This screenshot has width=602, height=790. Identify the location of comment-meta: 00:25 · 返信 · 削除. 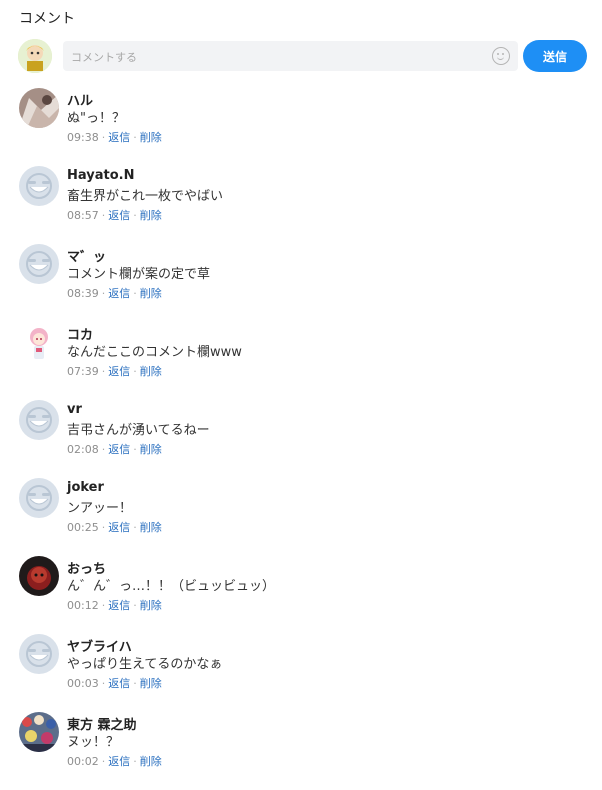
(114, 527).